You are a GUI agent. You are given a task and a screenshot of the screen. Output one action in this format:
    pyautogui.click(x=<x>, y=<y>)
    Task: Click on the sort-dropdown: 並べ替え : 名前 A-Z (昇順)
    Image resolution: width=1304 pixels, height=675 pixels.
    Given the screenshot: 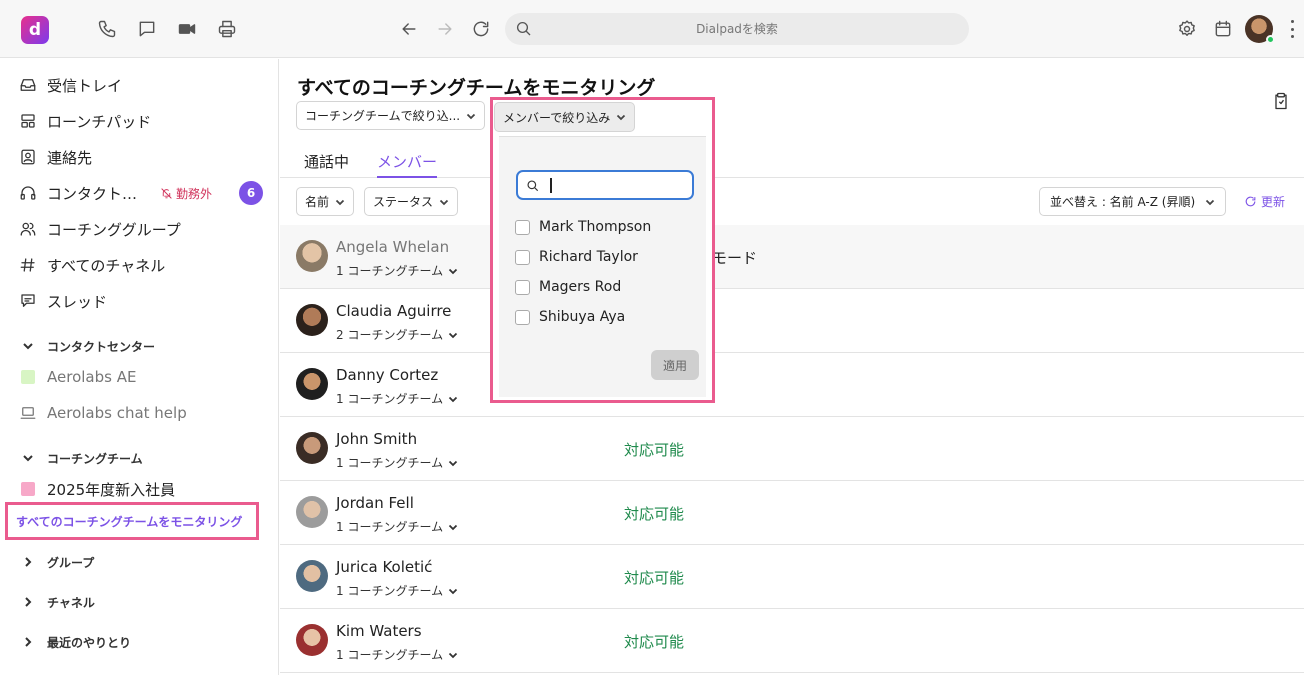 What is the action you would take?
    pyautogui.click(x=1132, y=201)
    